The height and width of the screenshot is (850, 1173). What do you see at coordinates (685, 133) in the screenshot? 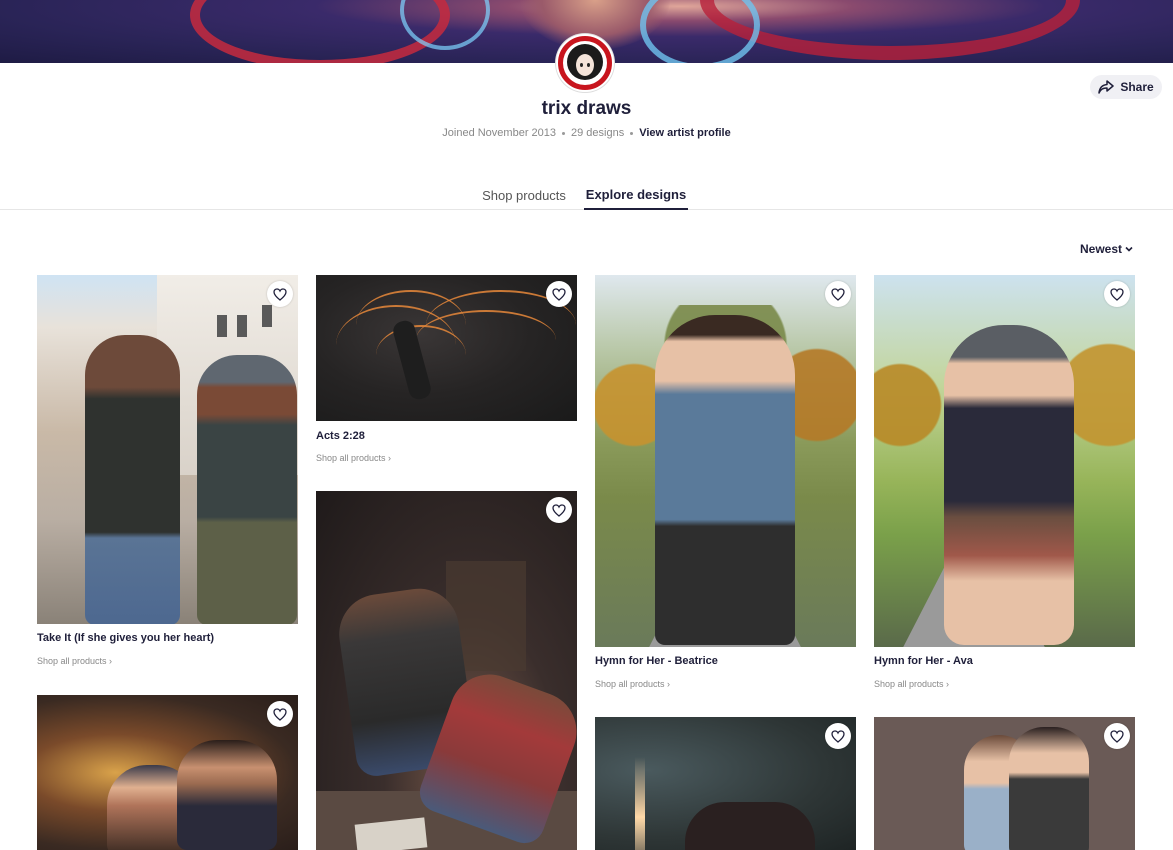
I see `view-artist-profile-link: View artist profile` at bounding box center [685, 133].